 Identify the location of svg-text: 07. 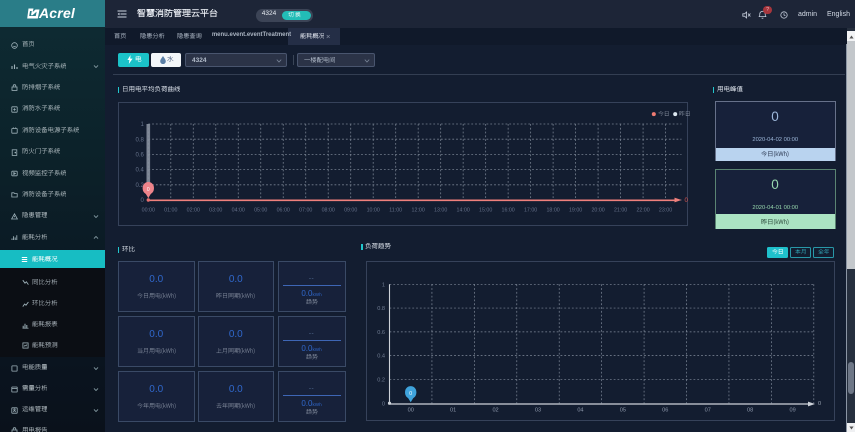
(707, 411).